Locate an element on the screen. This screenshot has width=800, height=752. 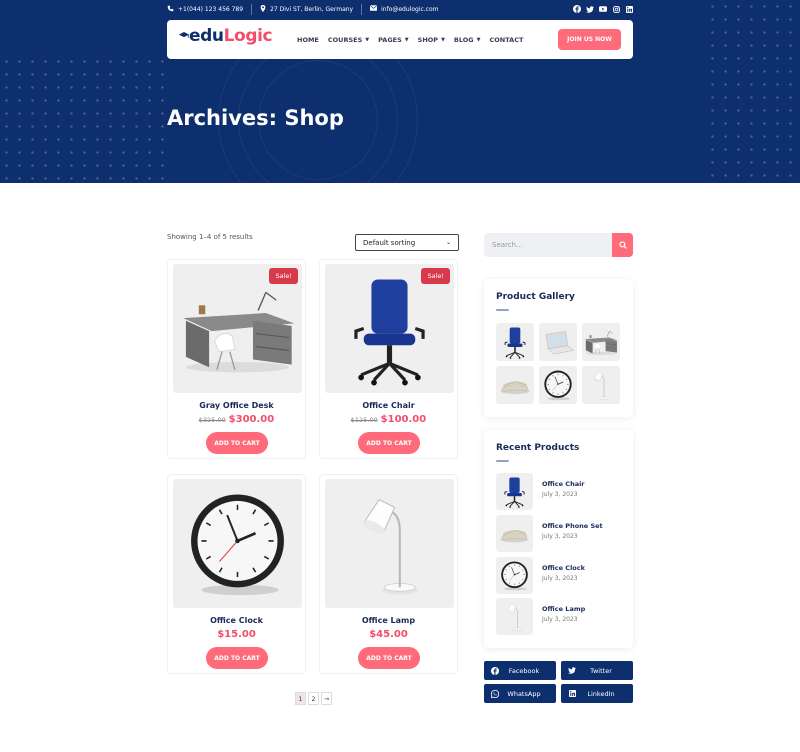
contact-email: info@edulogic.com is located at coordinates (408, 9).